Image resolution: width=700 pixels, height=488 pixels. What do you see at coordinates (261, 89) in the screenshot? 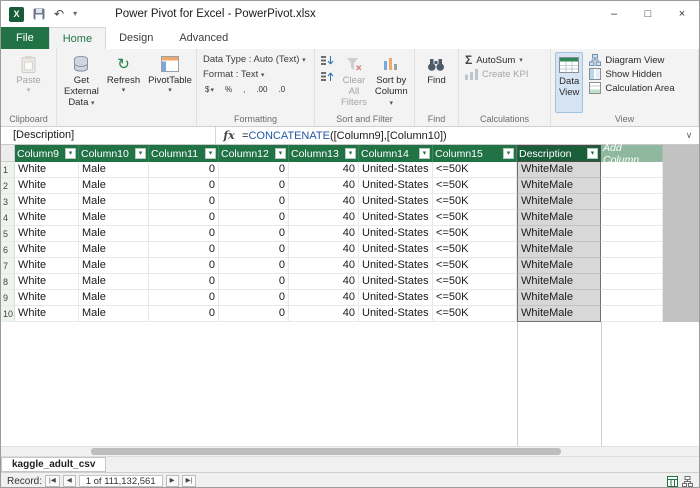
I see `increase-decimals-button: .00` at bounding box center [261, 89].